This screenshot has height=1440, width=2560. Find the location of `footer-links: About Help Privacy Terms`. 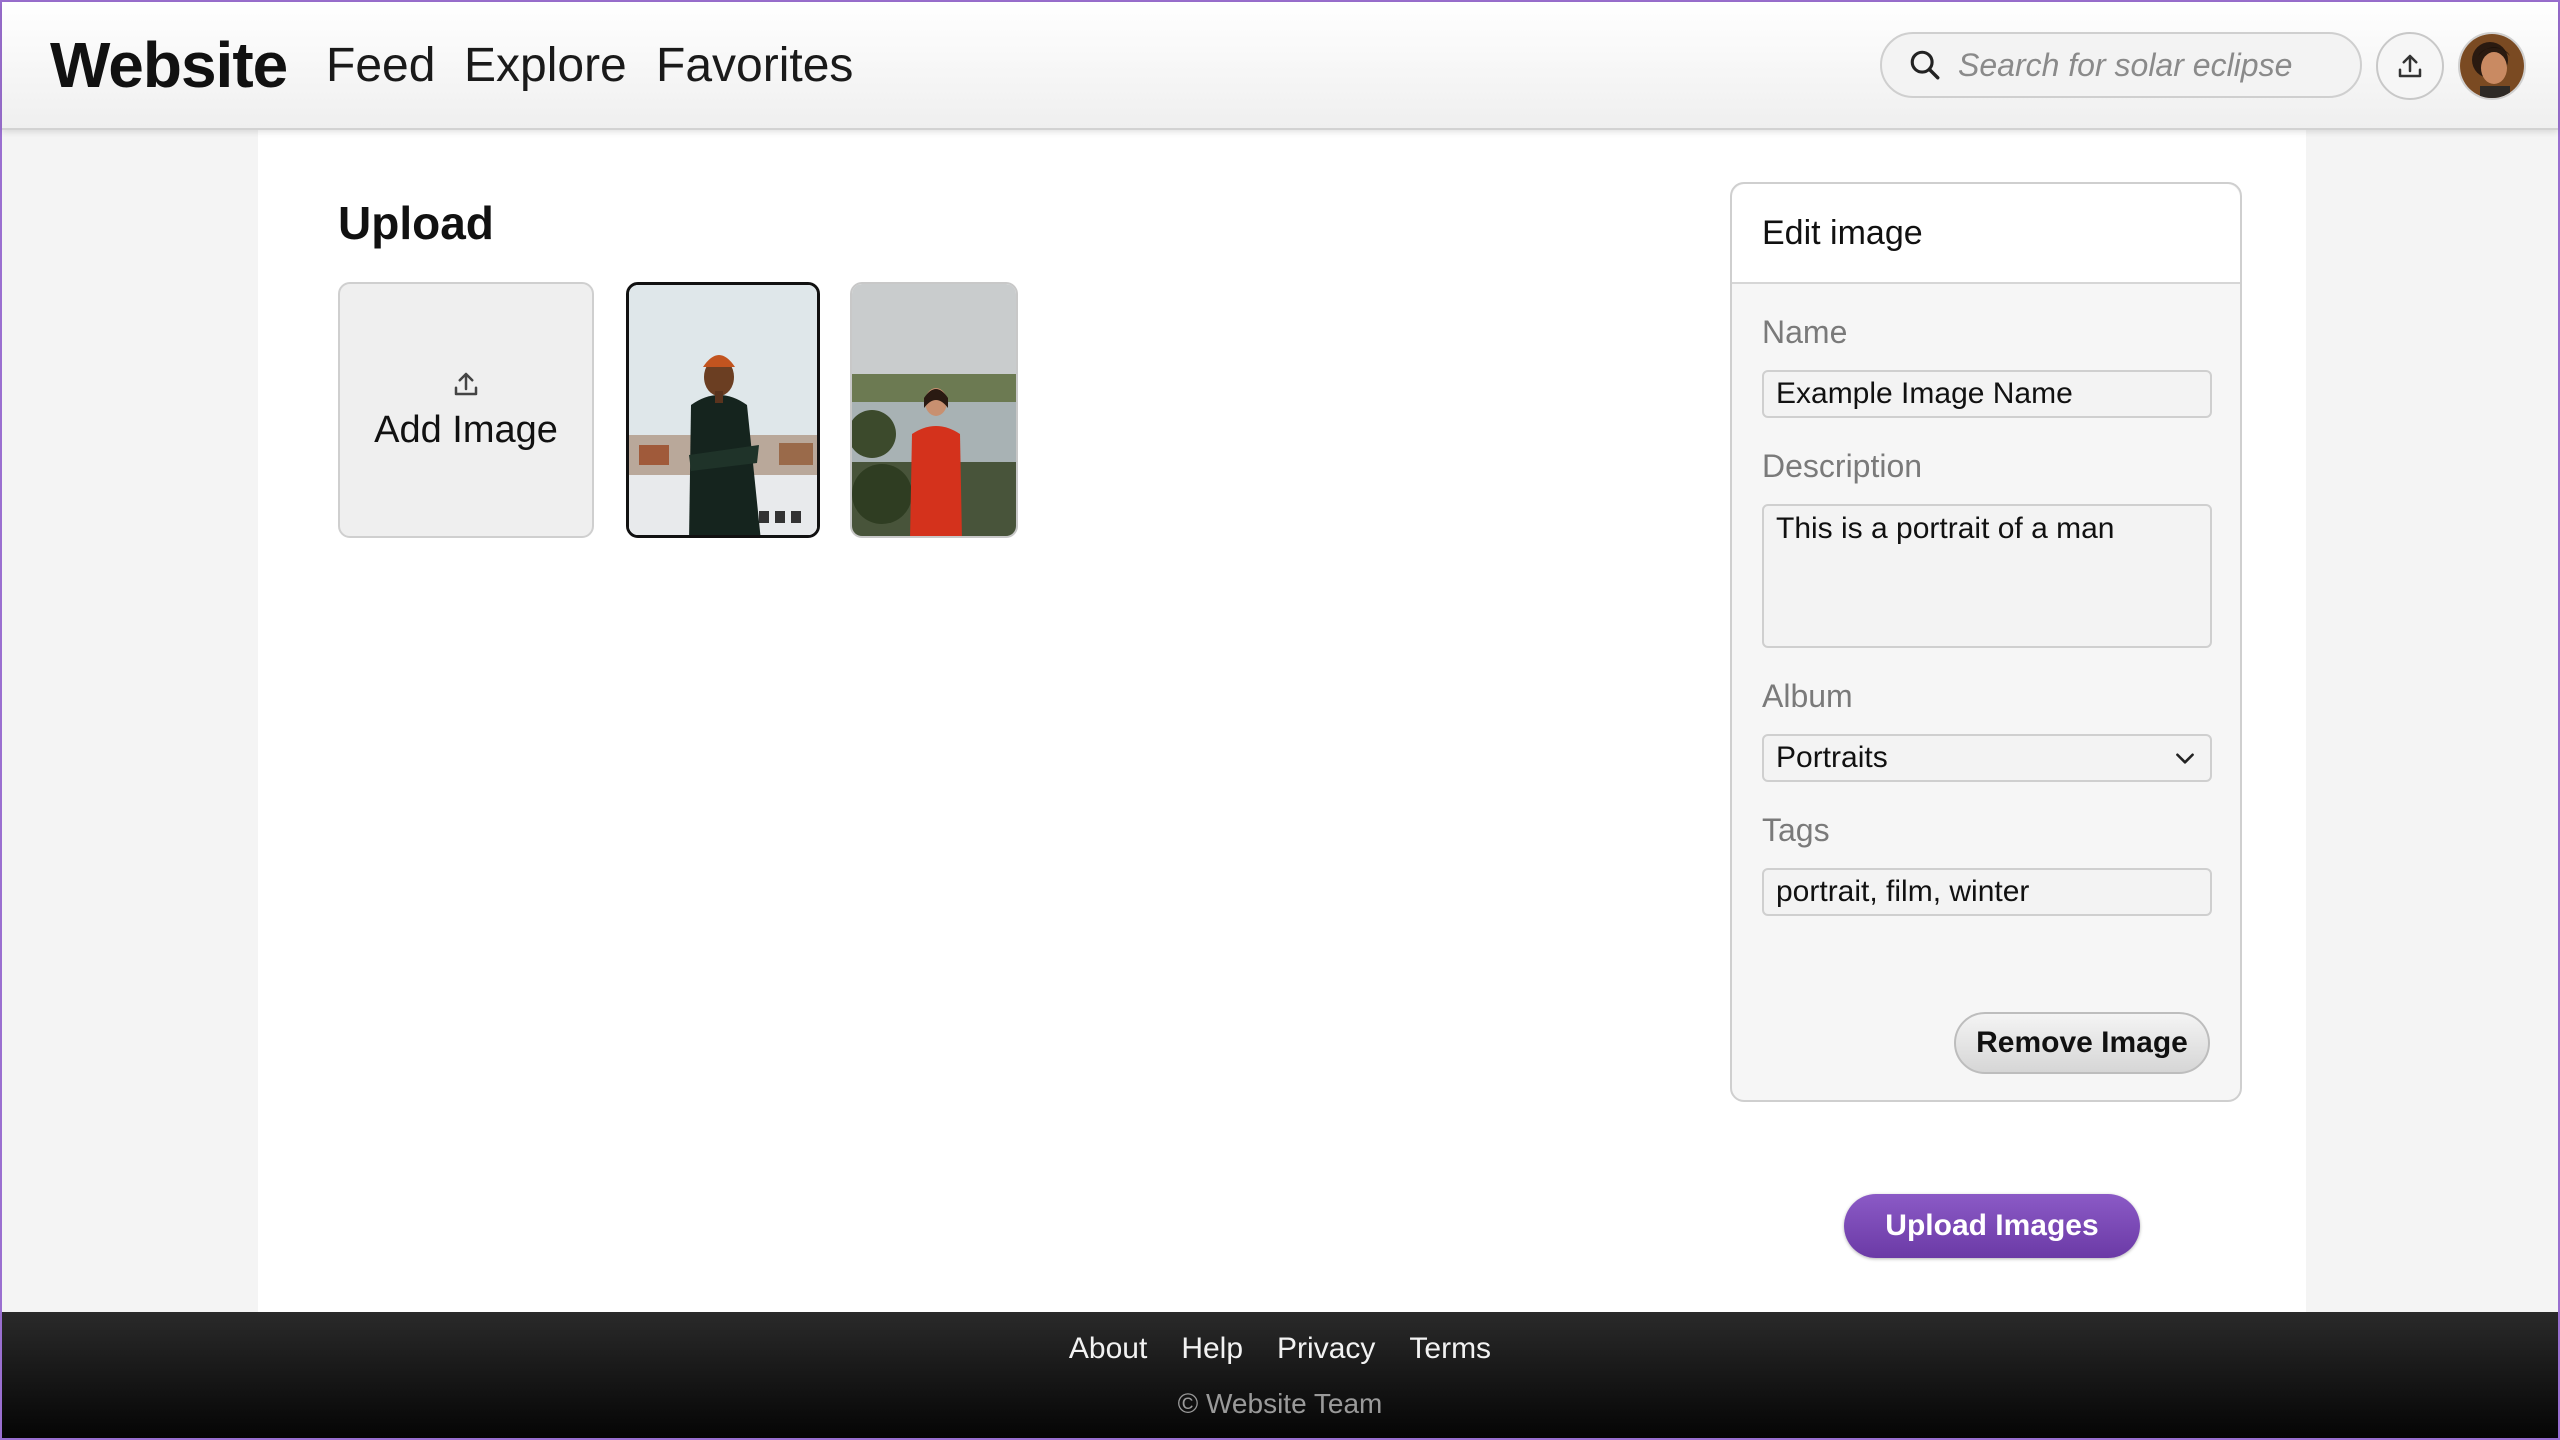

footer-links: About Help Privacy Terms is located at coordinates (1280, 1349).